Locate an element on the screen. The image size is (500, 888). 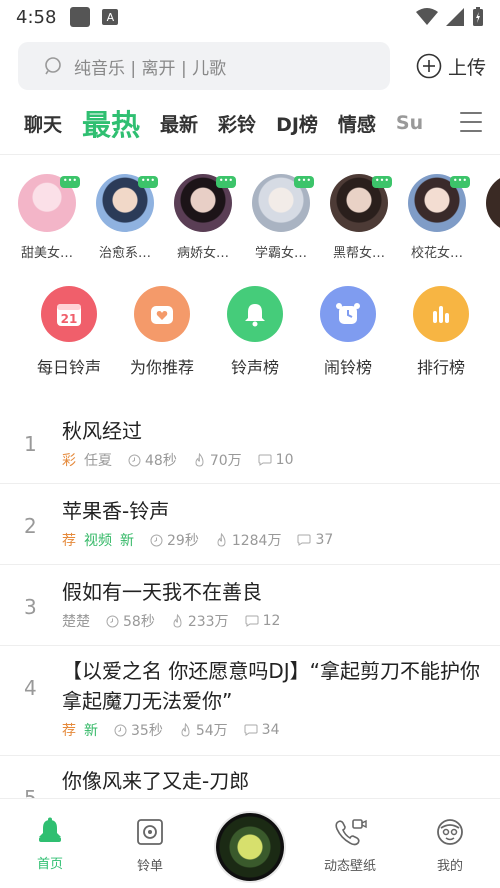
song-meta: 楚楚 58秒 233万 12 is located at coordinates (273, 621).